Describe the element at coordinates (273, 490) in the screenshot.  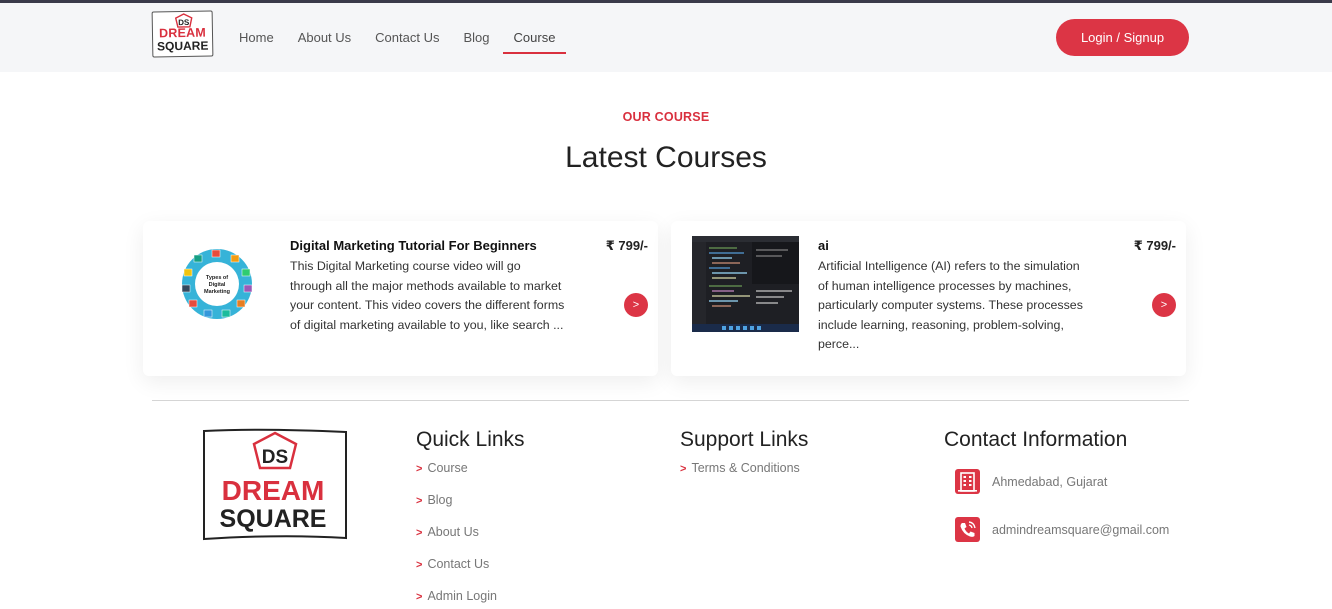
I see `svg-text: DREAM` at that location.